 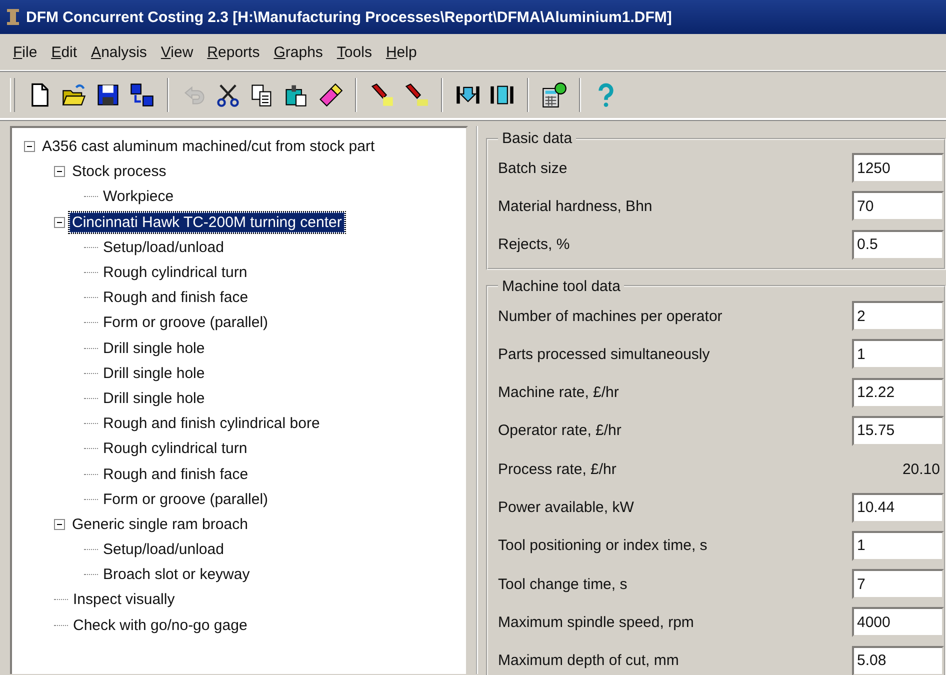 I want to click on field-label: Number of machines per operator, so click(x=610, y=316).